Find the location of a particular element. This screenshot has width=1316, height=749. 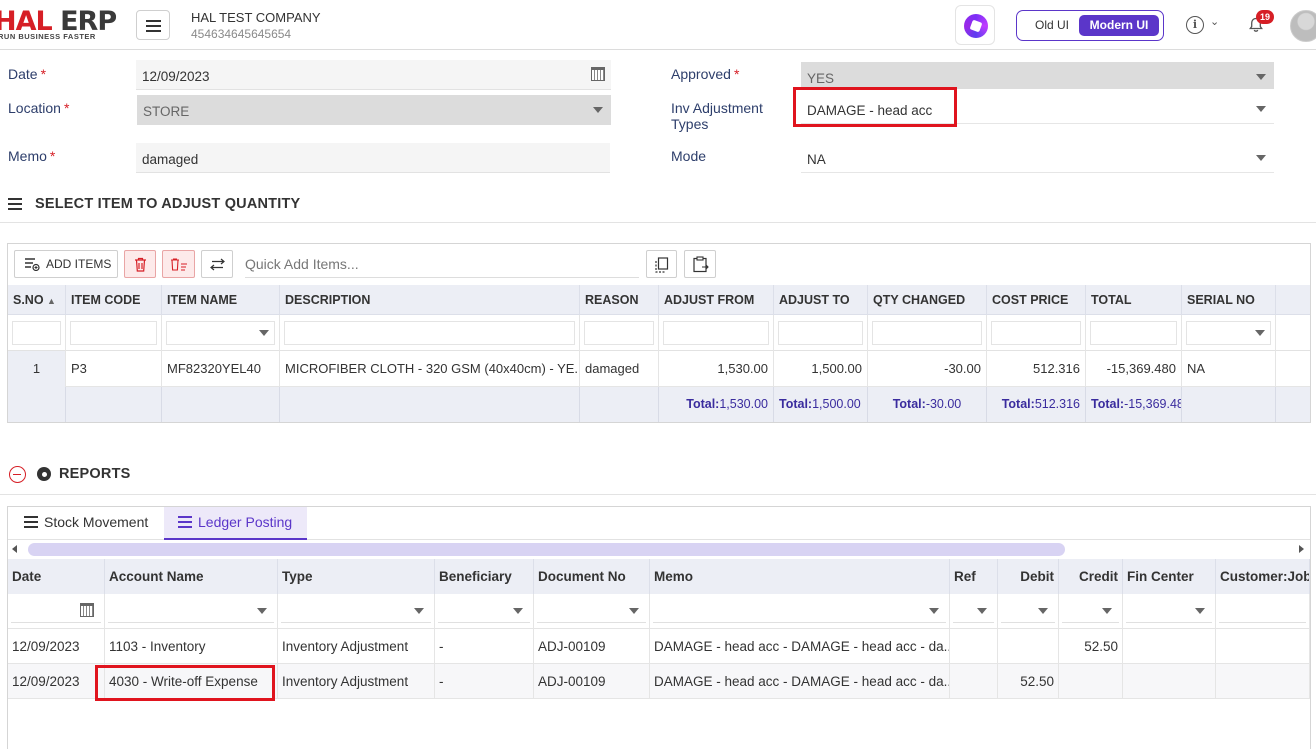

divider is located at coordinates (658, 222).